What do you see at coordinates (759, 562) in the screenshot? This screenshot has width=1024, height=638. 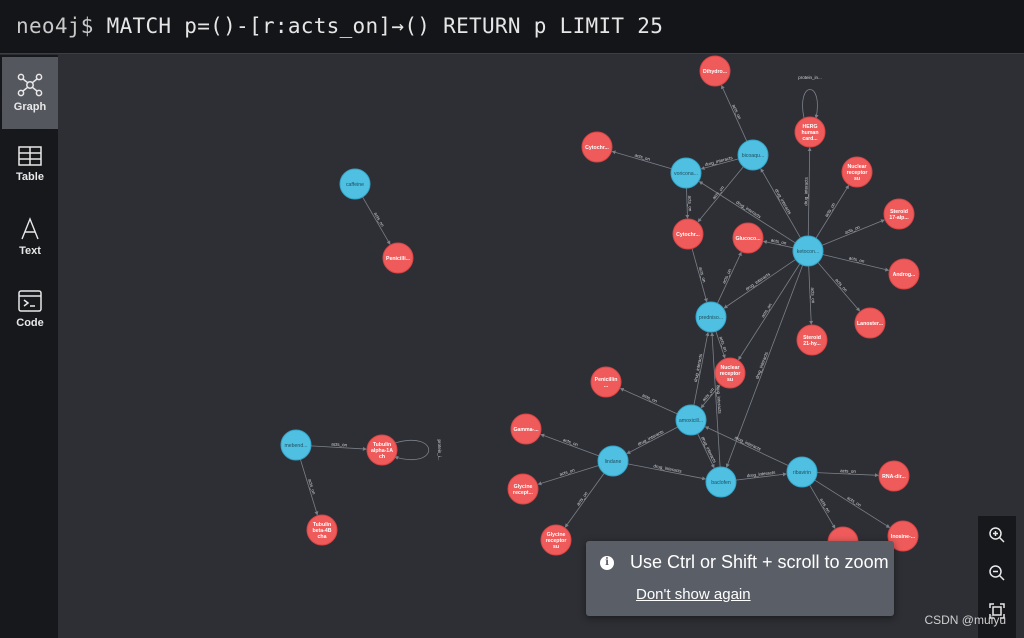 I see `toast-message: Use Ctrl or Shift + scroll to zoom` at bounding box center [759, 562].